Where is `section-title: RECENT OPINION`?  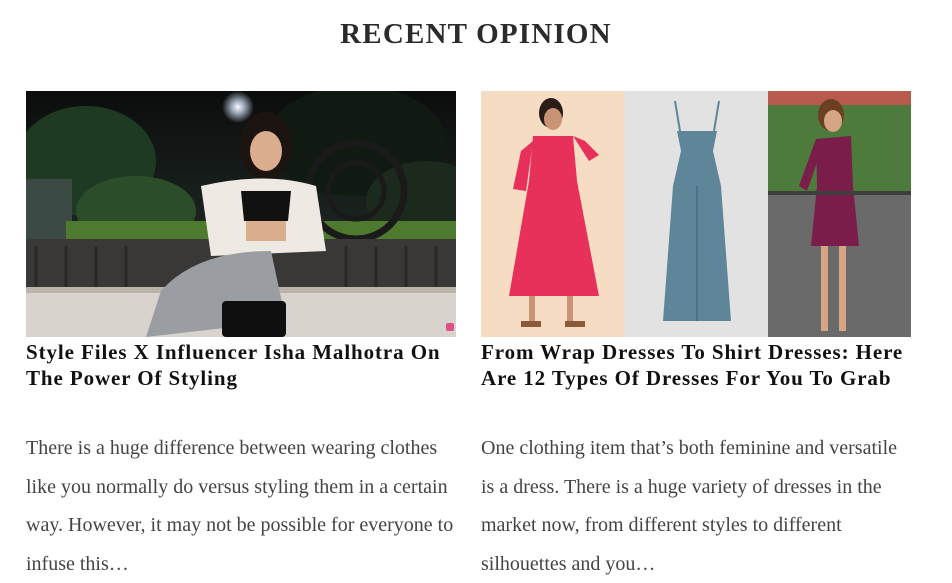 section-title: RECENT OPINION is located at coordinates (476, 34).